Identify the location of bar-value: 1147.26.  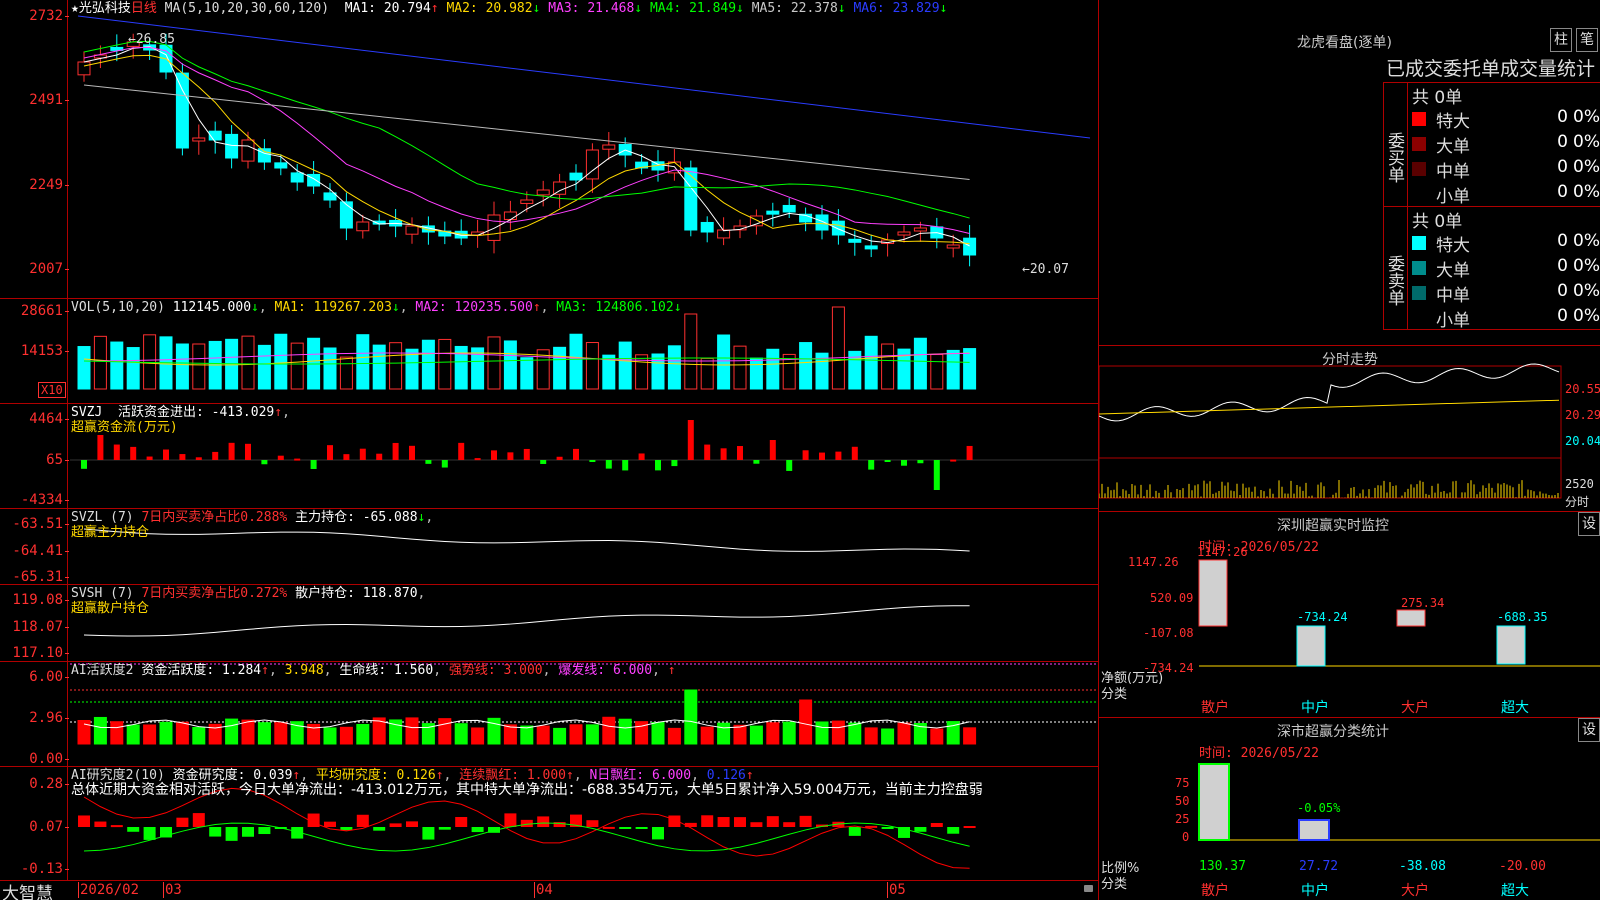
(1222, 552).